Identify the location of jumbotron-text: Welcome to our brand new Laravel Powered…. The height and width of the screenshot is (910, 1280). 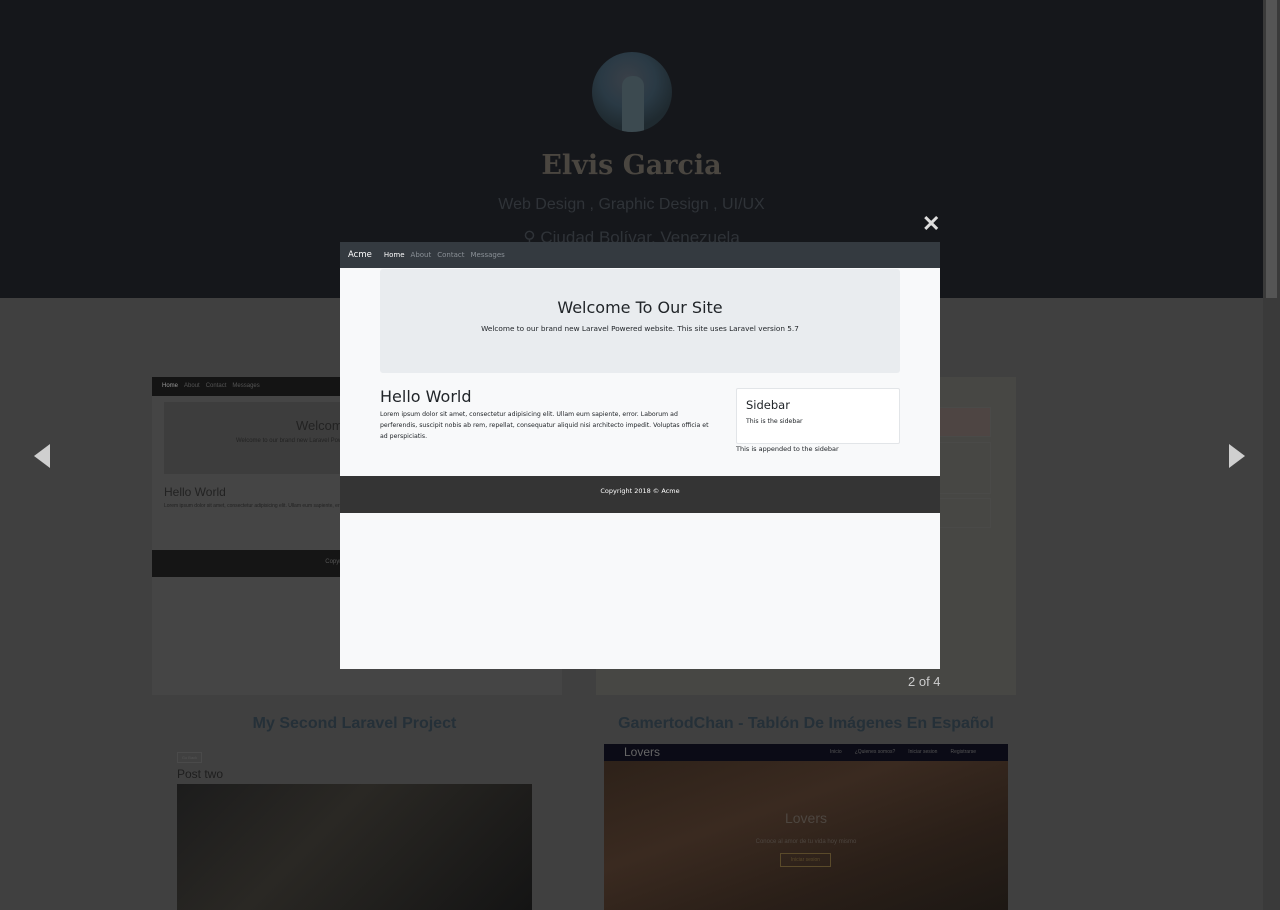
(640, 328).